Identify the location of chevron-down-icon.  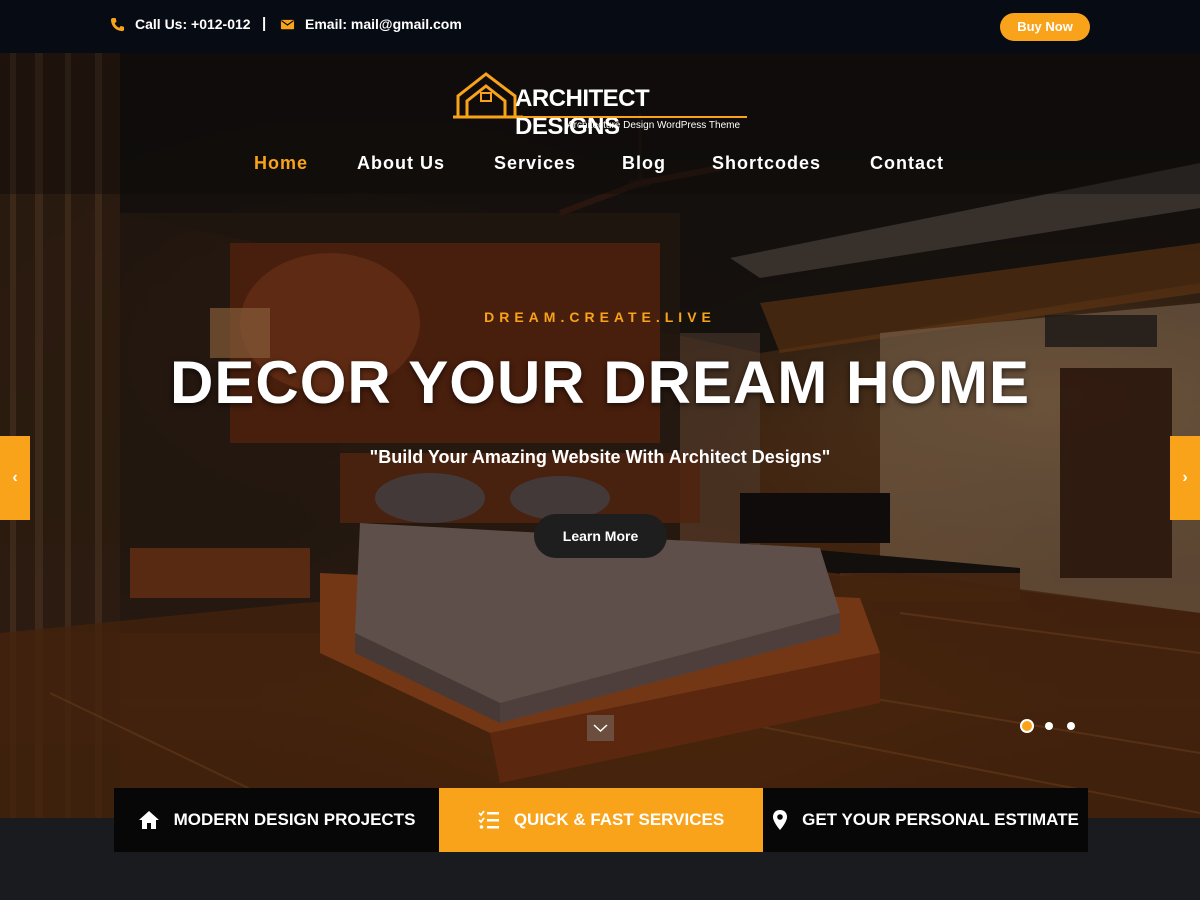
(600, 728).